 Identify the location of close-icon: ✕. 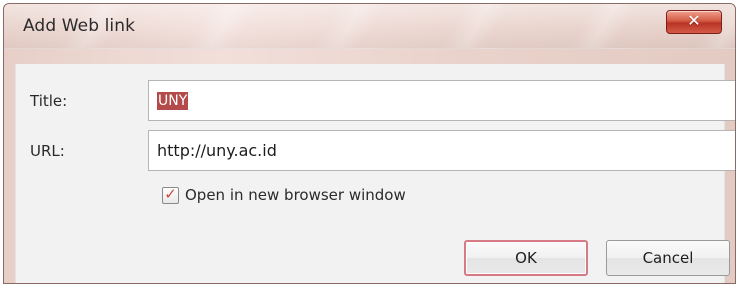
(694, 20).